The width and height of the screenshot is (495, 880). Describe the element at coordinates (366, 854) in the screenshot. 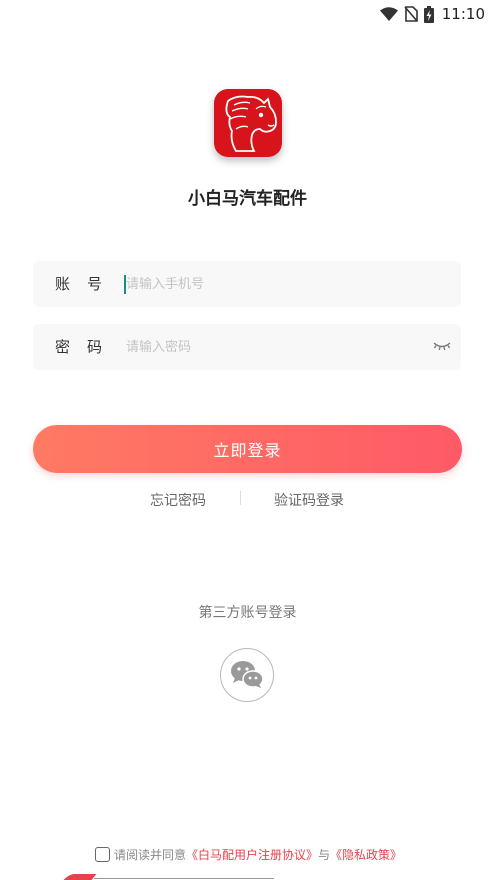

I see `privacy-policy-link: 《隐私政策》` at that location.